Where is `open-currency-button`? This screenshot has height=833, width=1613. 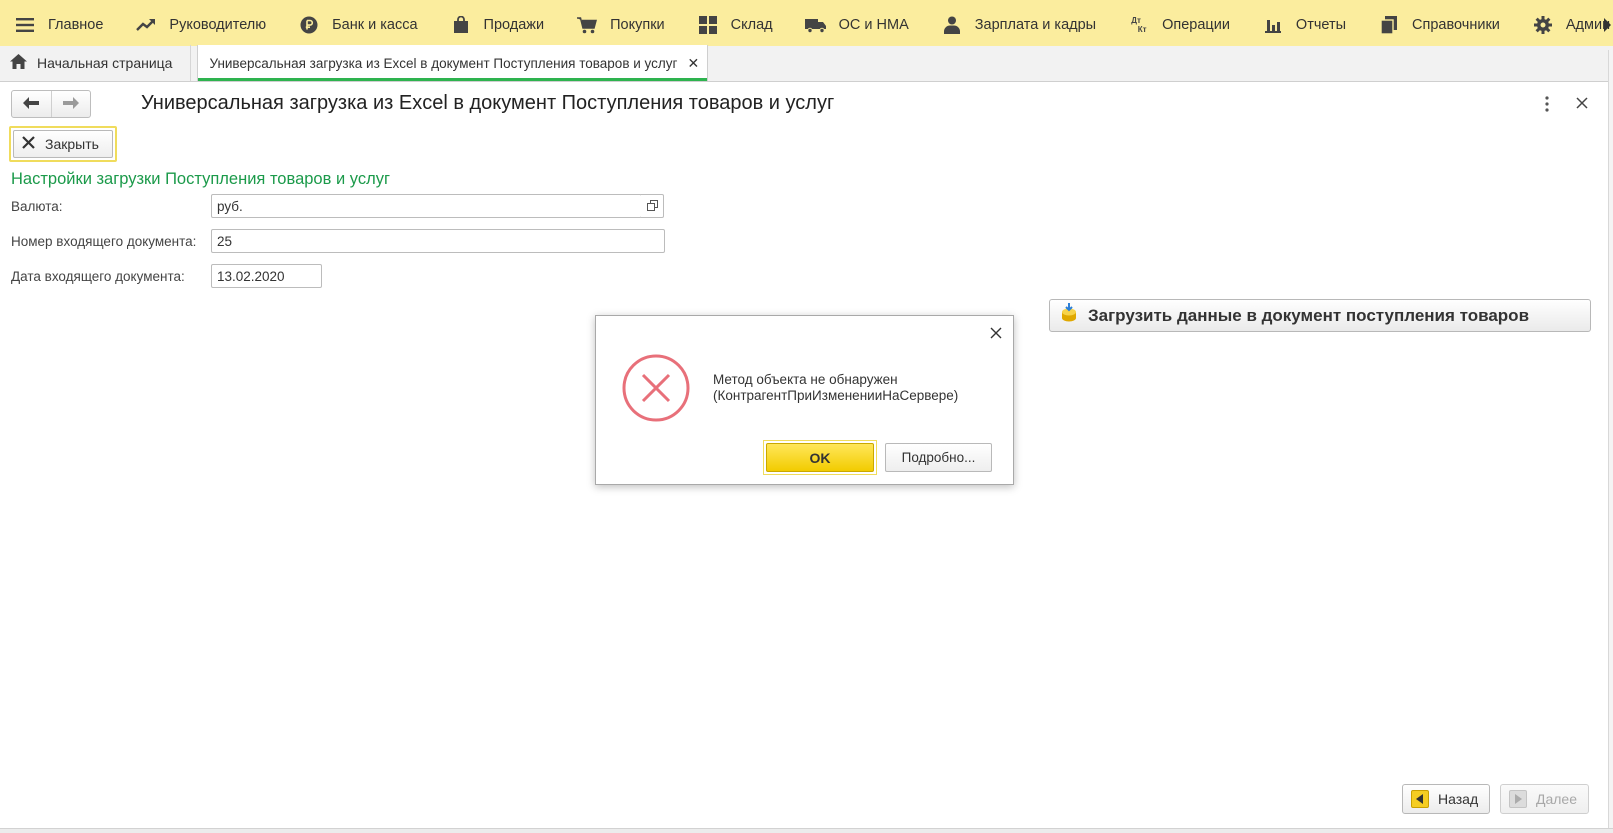
open-currency-button is located at coordinates (652, 206).